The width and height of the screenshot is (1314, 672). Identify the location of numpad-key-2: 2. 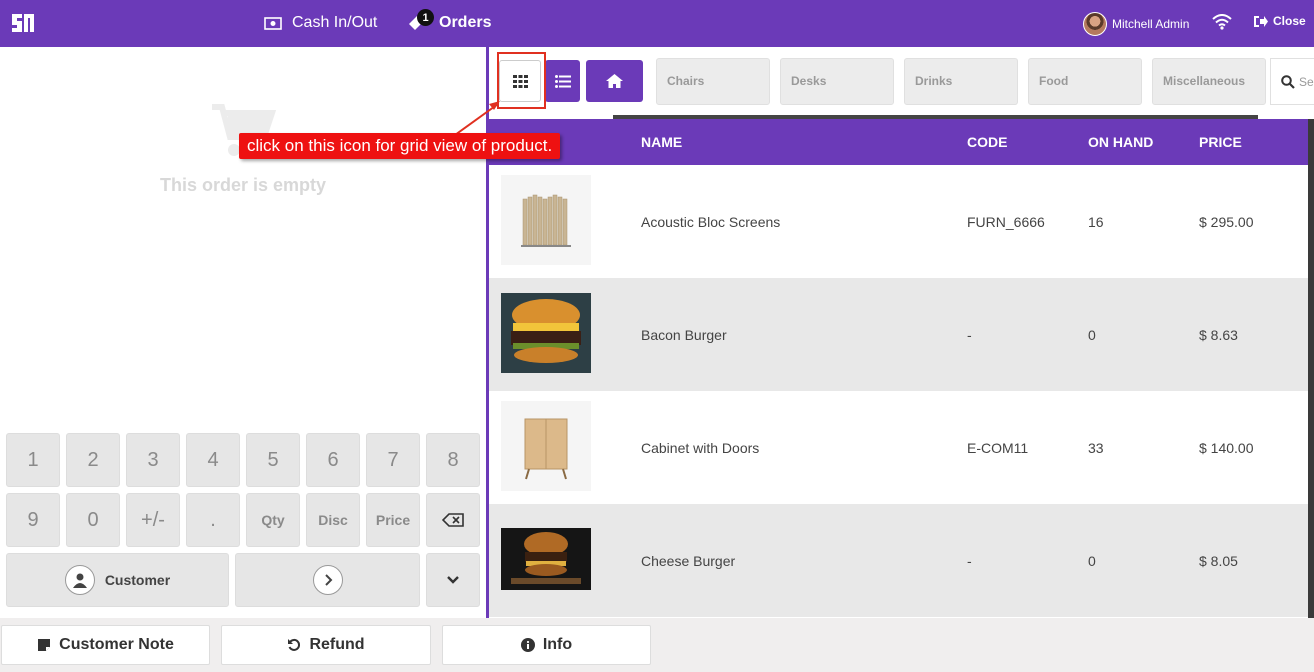
(93, 460).